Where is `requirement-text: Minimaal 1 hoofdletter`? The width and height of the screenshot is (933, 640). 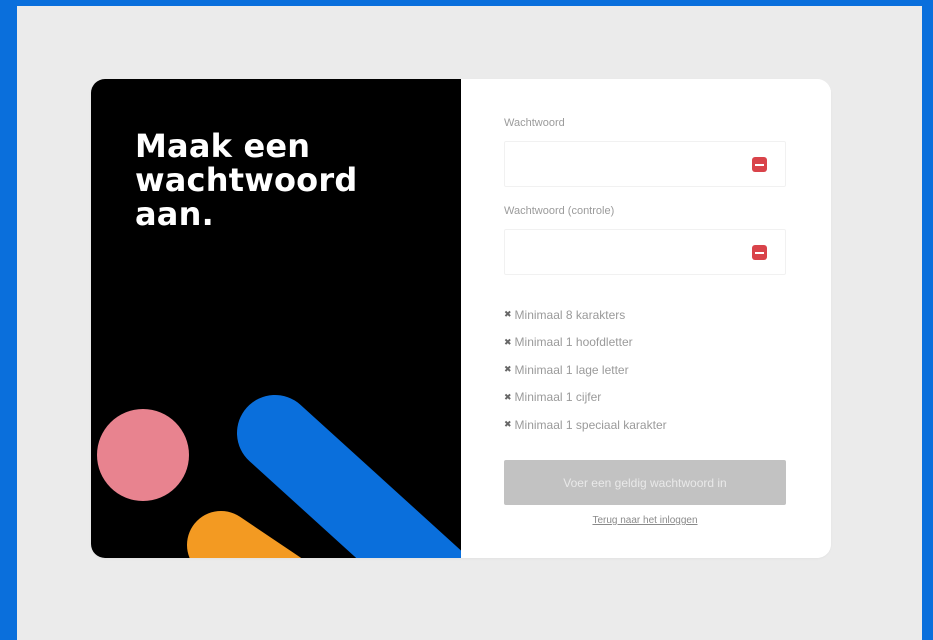
requirement-text: Minimaal 1 hoofdletter is located at coordinates (573, 342).